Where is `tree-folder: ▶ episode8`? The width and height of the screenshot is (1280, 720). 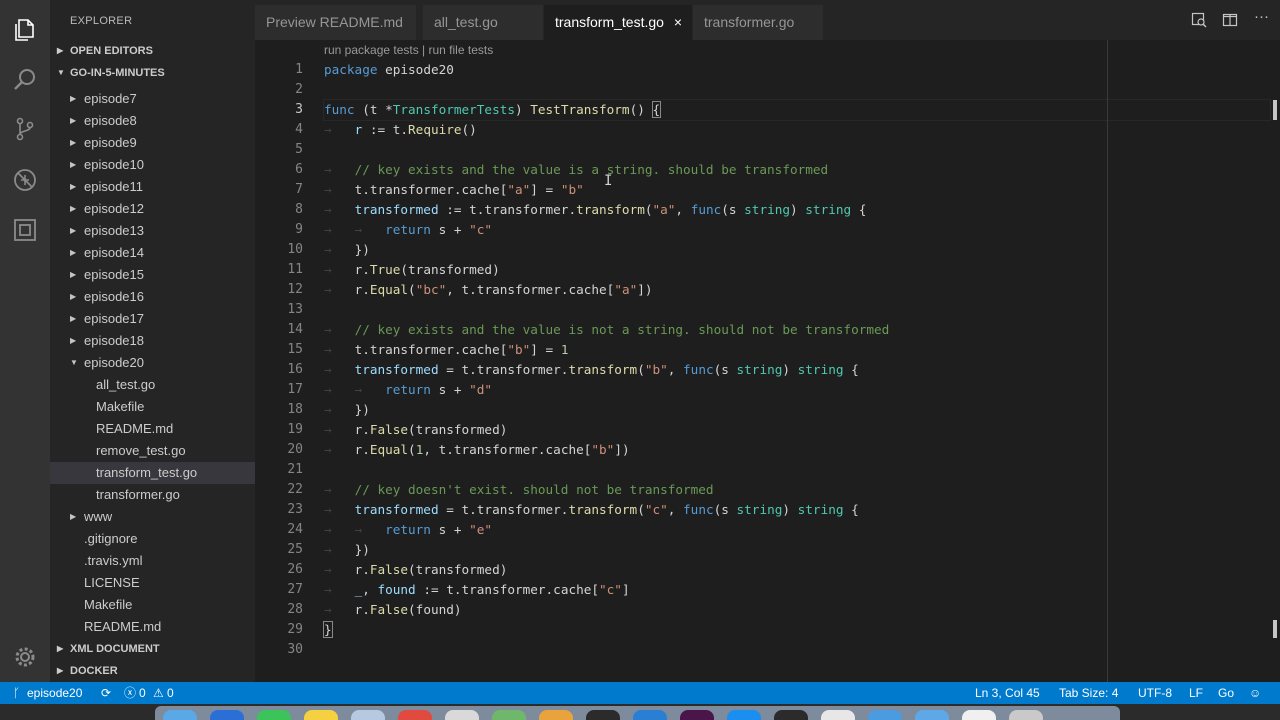 tree-folder: ▶ episode8 is located at coordinates (152, 121).